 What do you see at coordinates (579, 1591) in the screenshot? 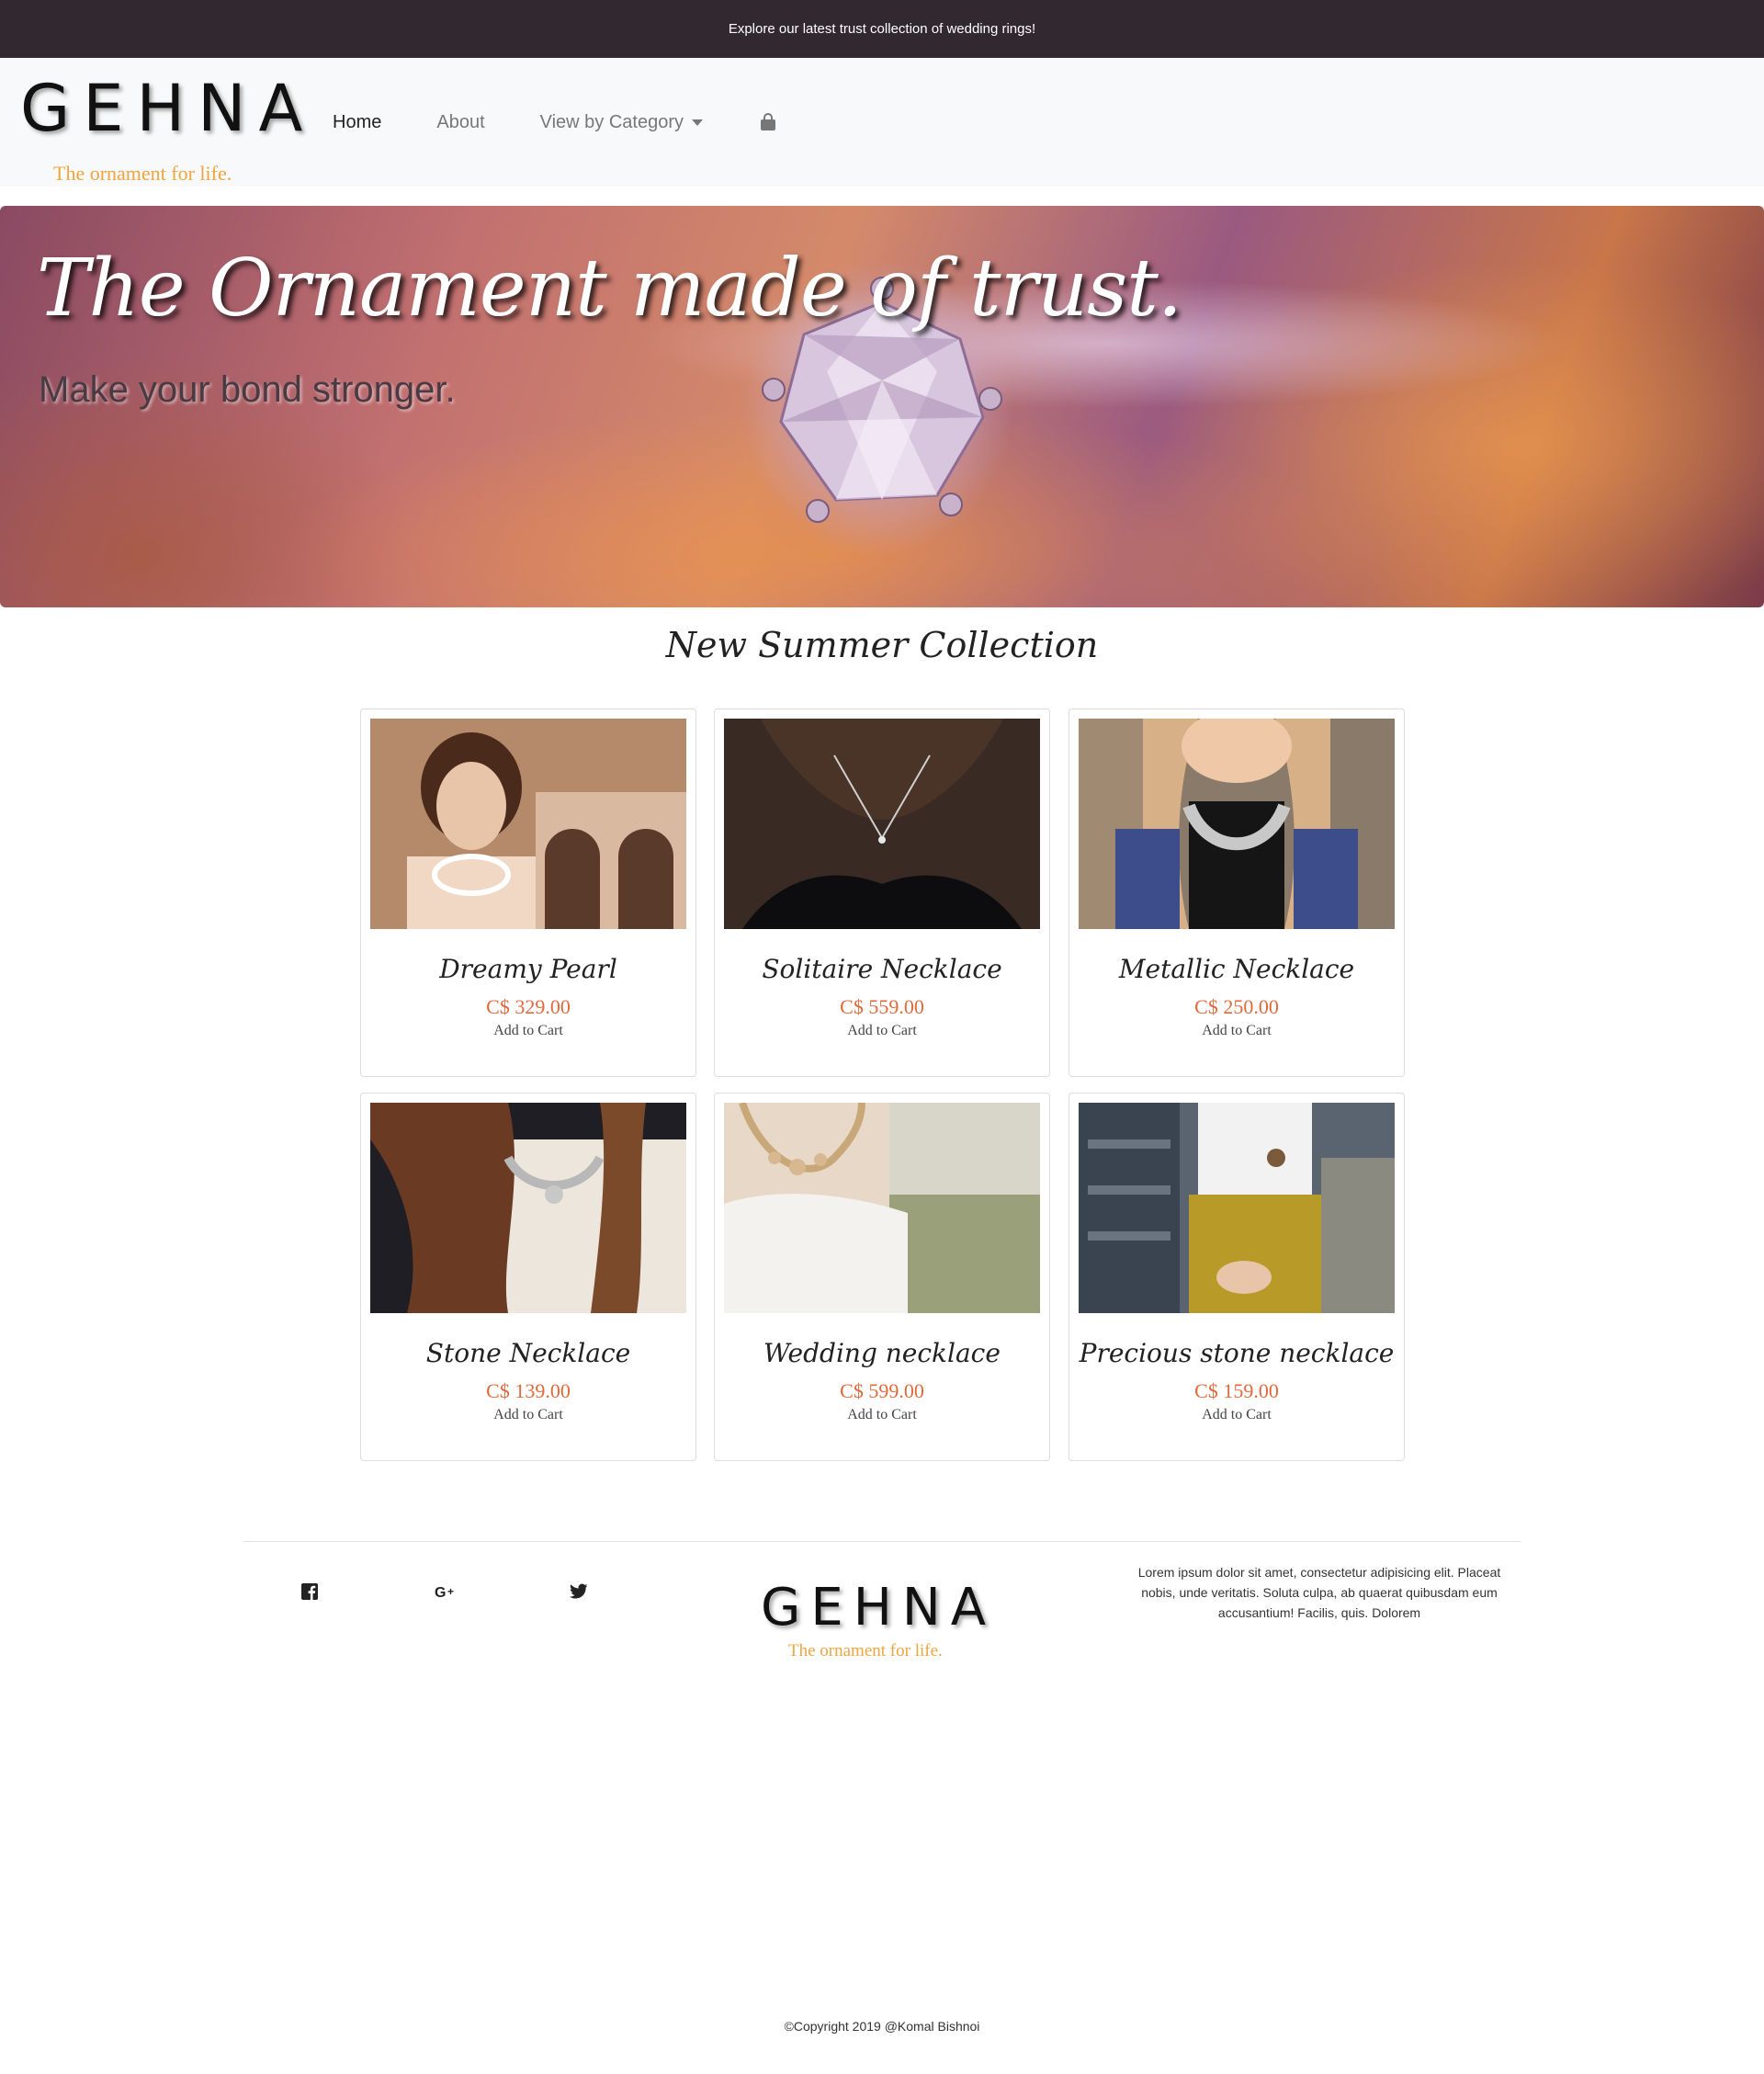
I see `twitter-icon` at bounding box center [579, 1591].